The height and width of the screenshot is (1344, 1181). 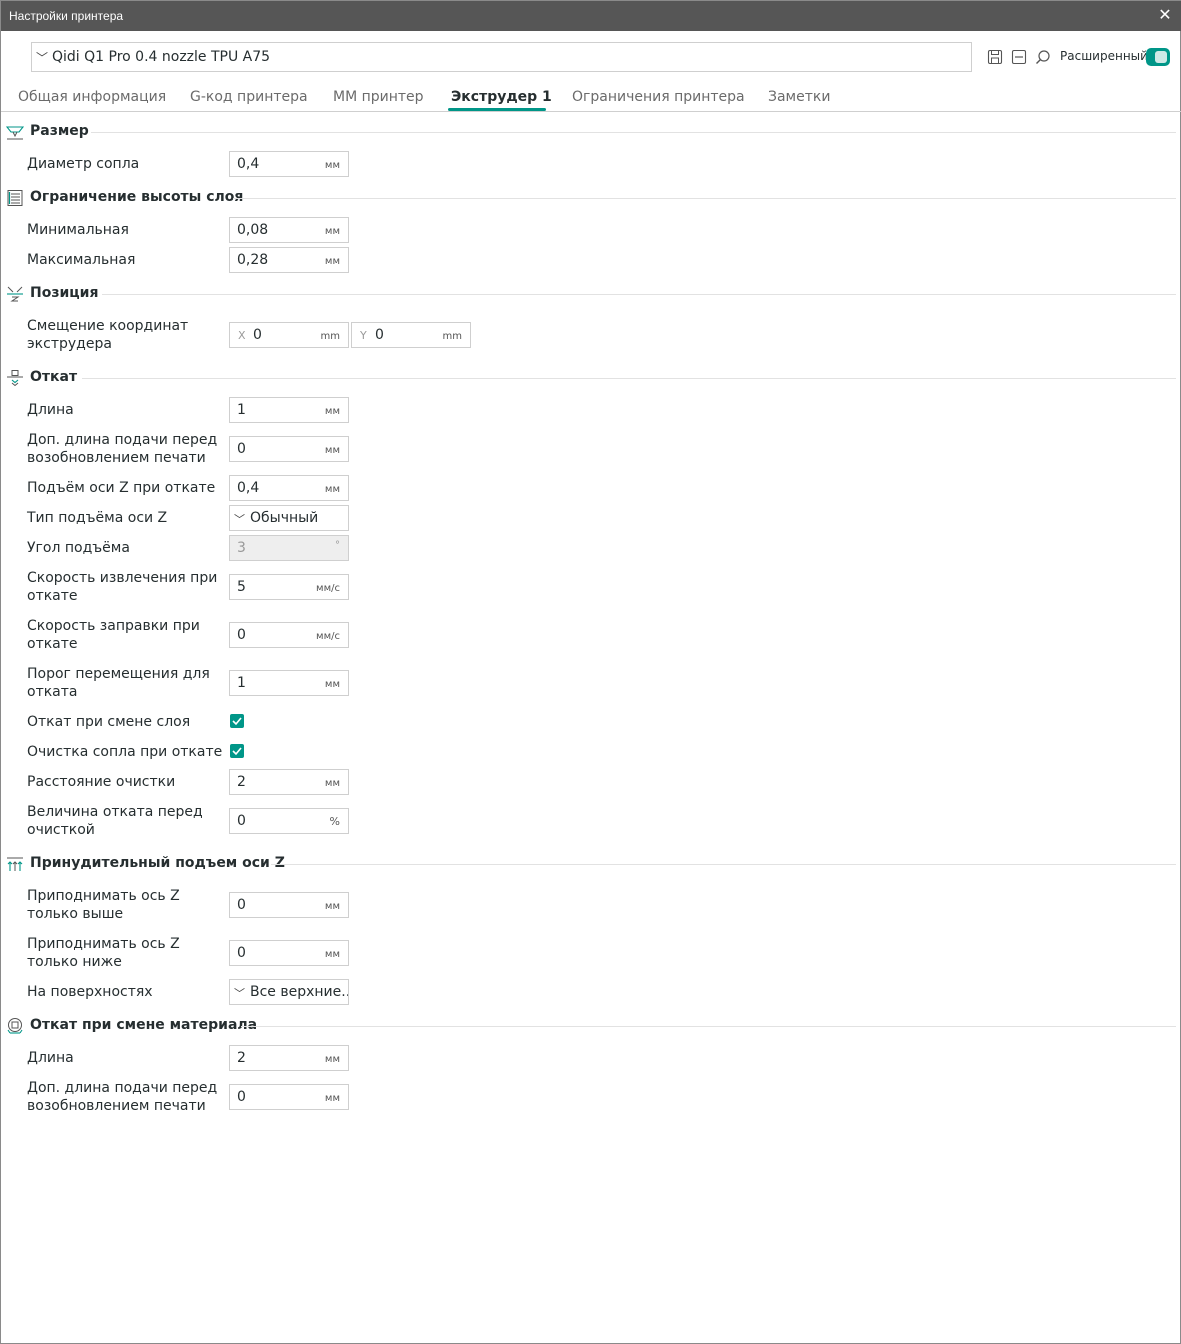 I want to click on advanced-mode-label: Расширенный, so click(x=1104, y=56).